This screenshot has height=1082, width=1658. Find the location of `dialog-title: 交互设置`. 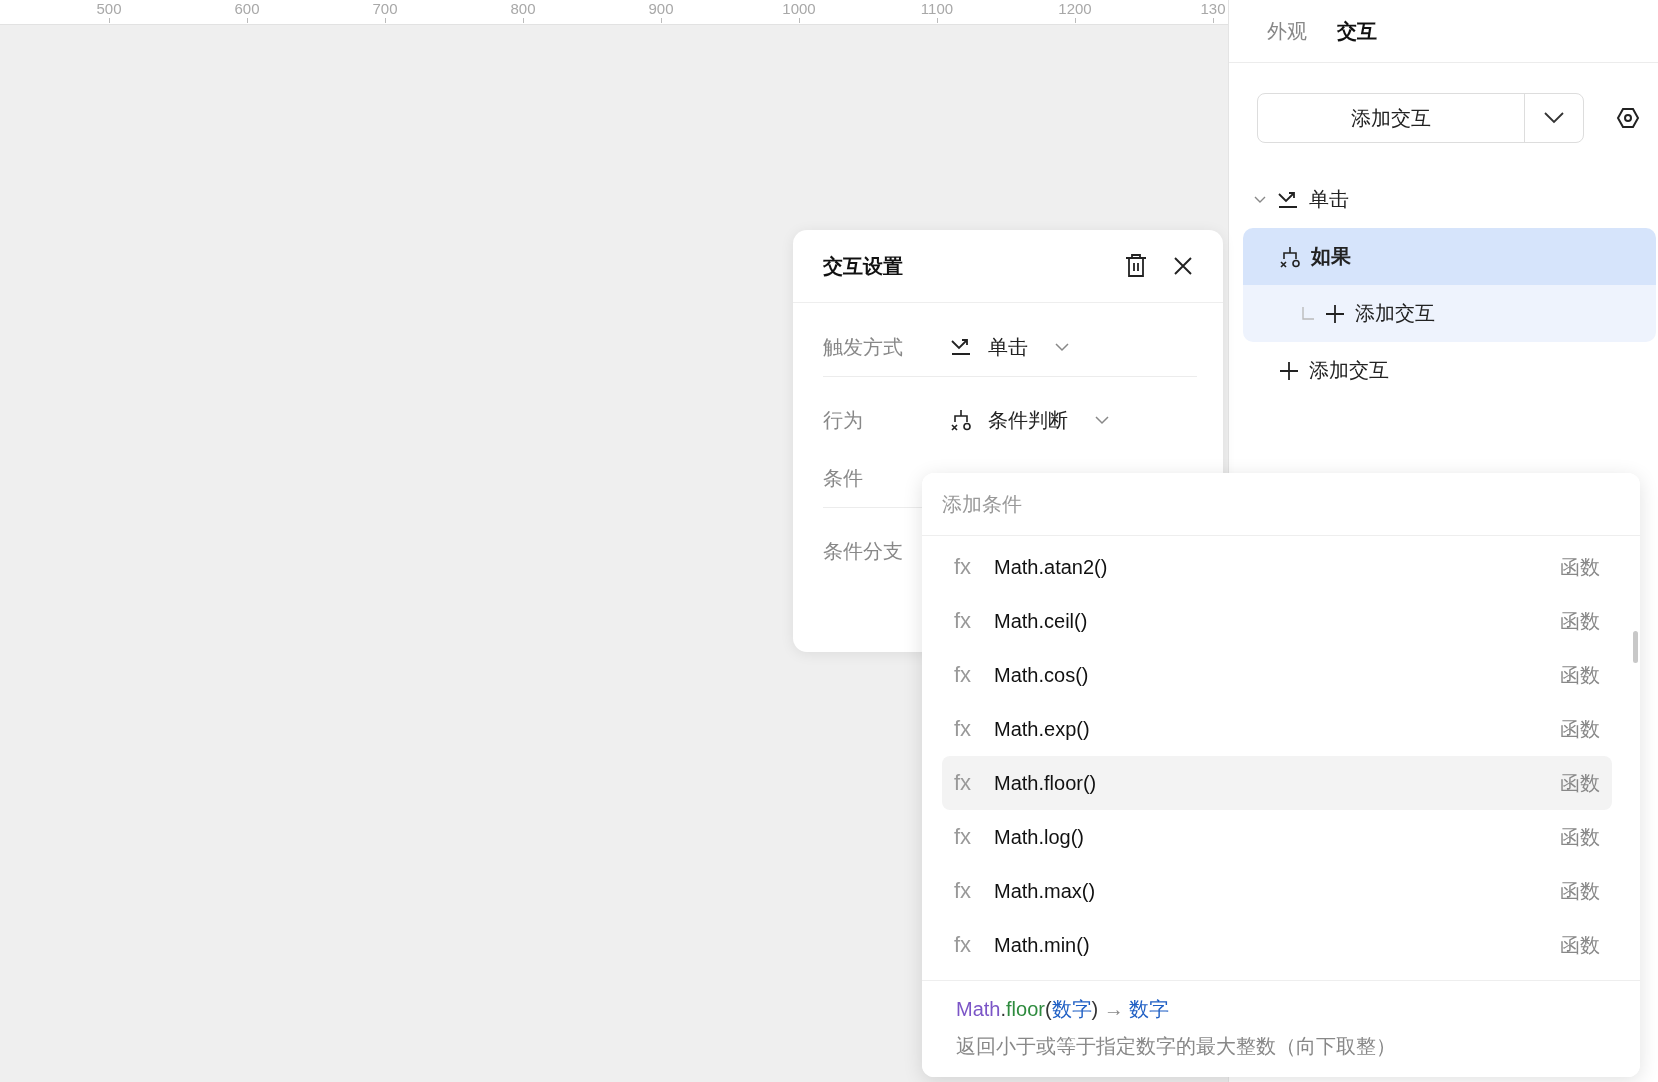

dialog-title: 交互设置 is located at coordinates (863, 266).